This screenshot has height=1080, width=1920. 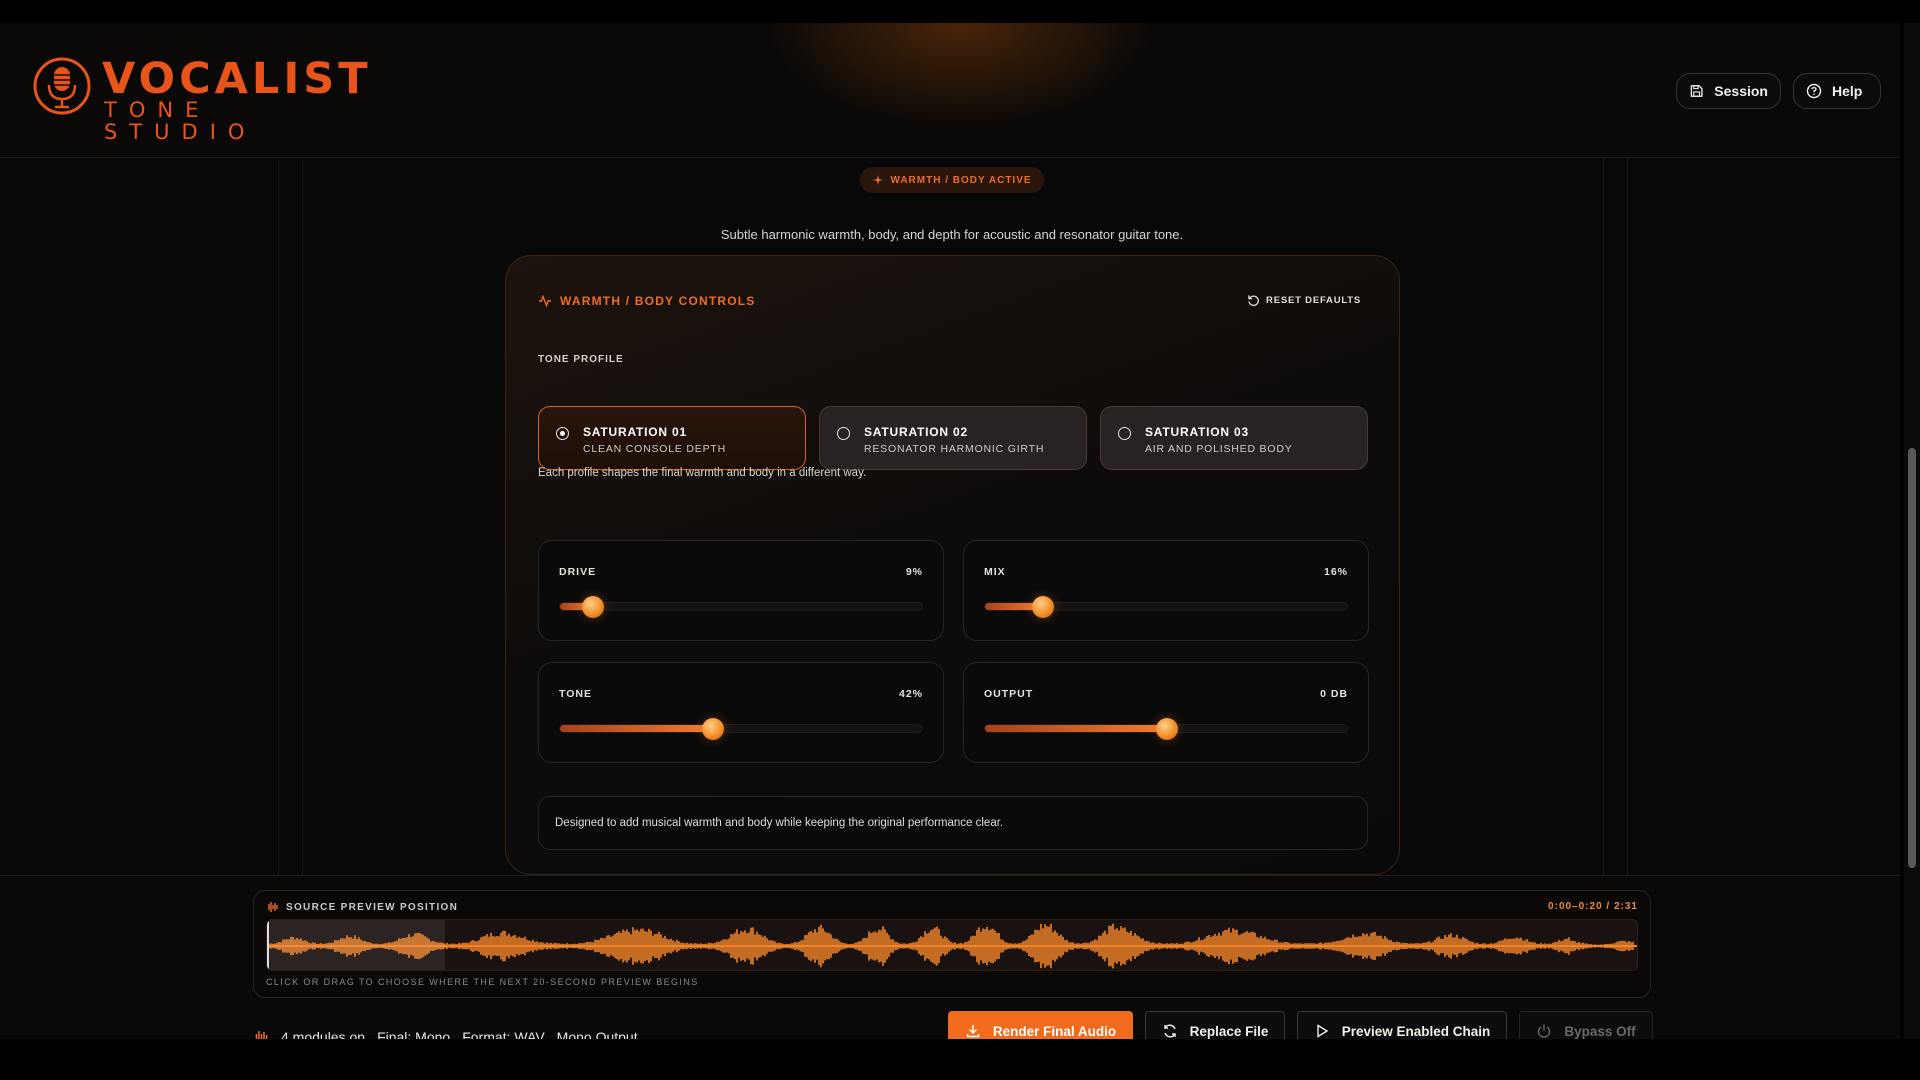 What do you see at coordinates (658, 301) in the screenshot?
I see `panel-title: WARMTH / BODY CONTROLS` at bounding box center [658, 301].